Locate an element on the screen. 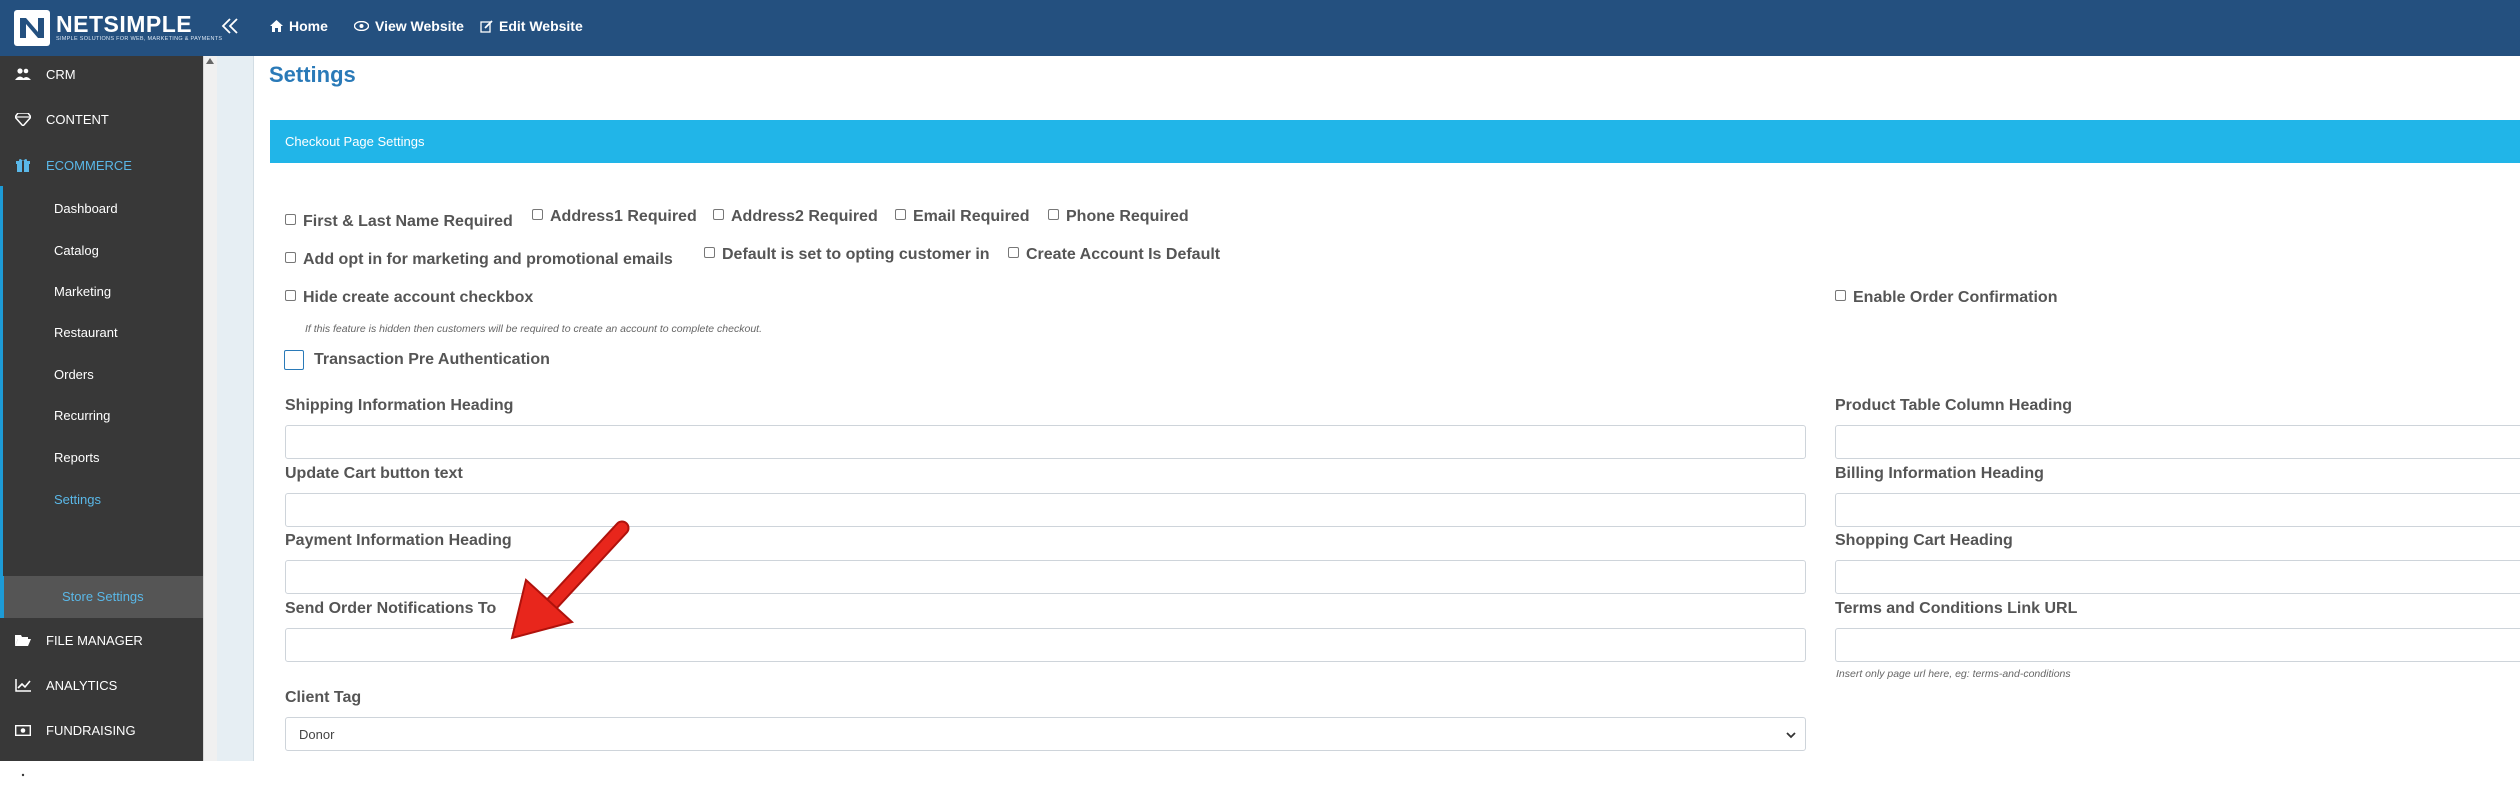  page-title: Settings is located at coordinates (312, 74).